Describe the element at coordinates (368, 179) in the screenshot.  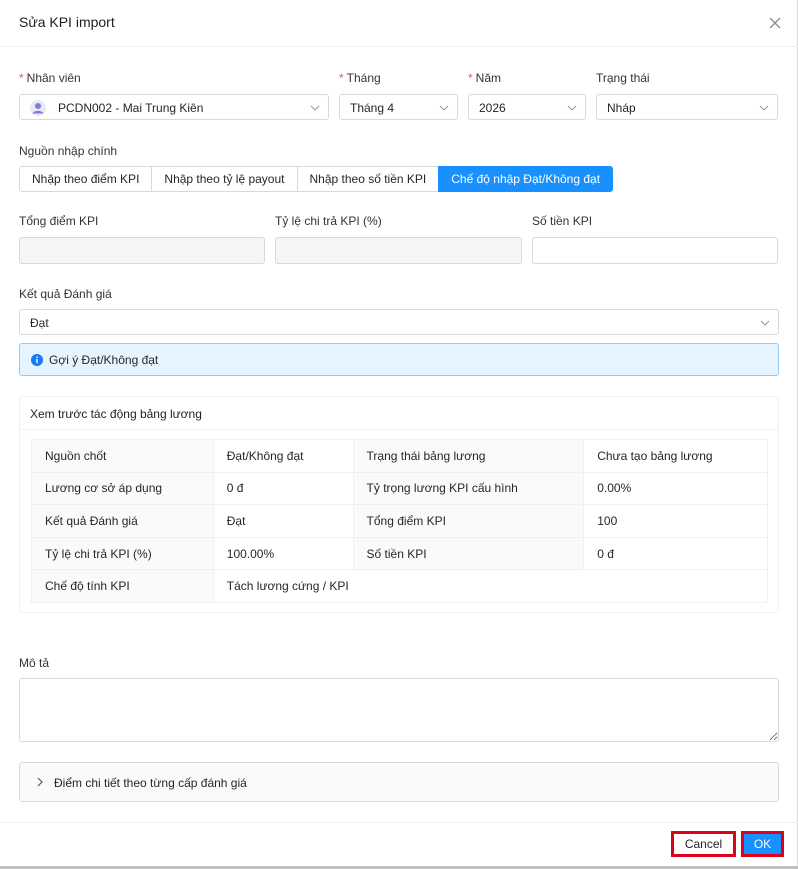
I see `source-option-amount: Nhập theo số tiền KPI` at that location.